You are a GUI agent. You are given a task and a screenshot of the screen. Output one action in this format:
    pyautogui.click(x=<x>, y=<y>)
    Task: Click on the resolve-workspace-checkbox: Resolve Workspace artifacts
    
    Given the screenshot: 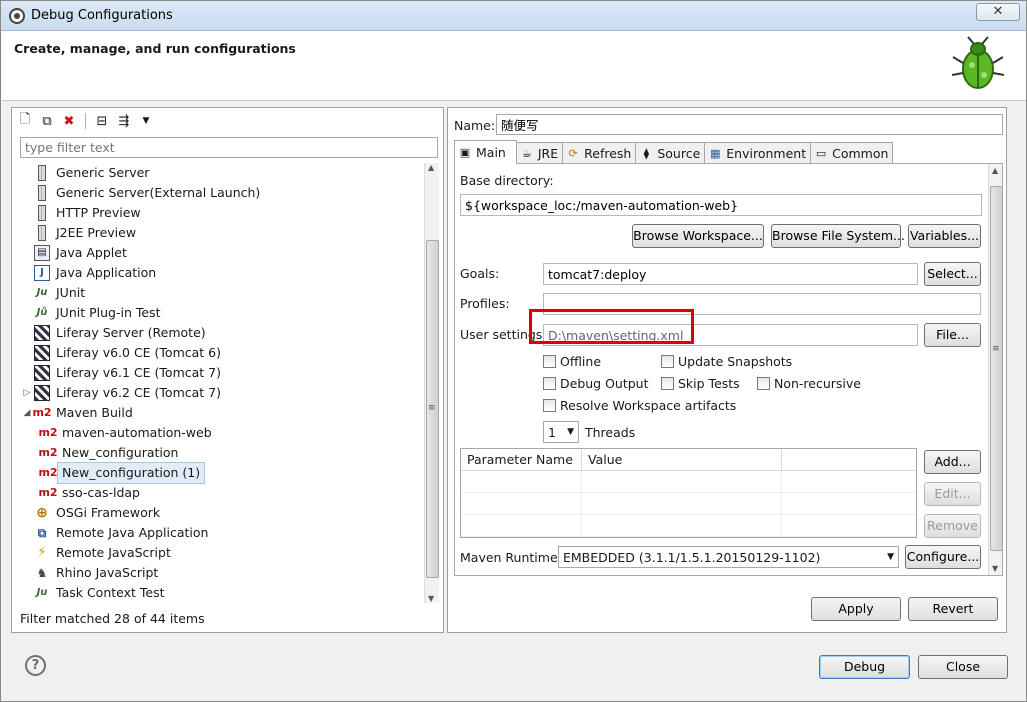 What is the action you would take?
    pyautogui.click(x=639, y=405)
    